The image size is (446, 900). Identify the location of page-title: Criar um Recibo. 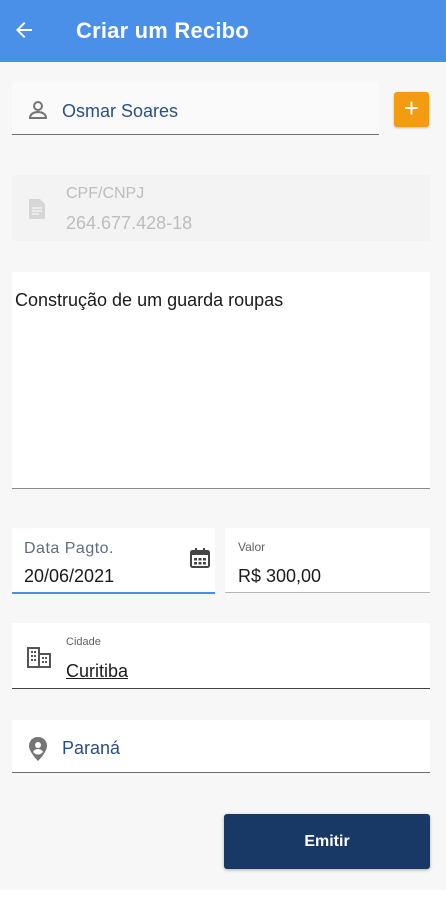
(162, 30).